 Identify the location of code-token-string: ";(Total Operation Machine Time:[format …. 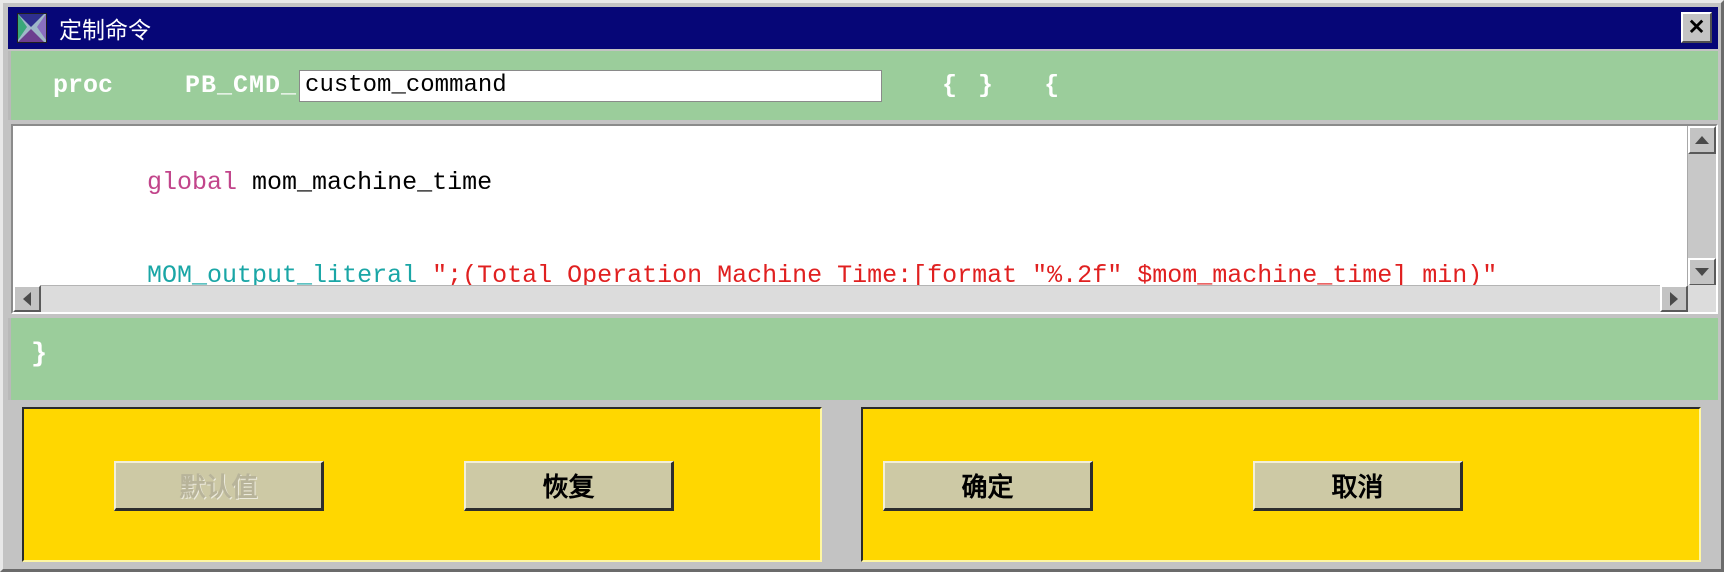
(957, 273).